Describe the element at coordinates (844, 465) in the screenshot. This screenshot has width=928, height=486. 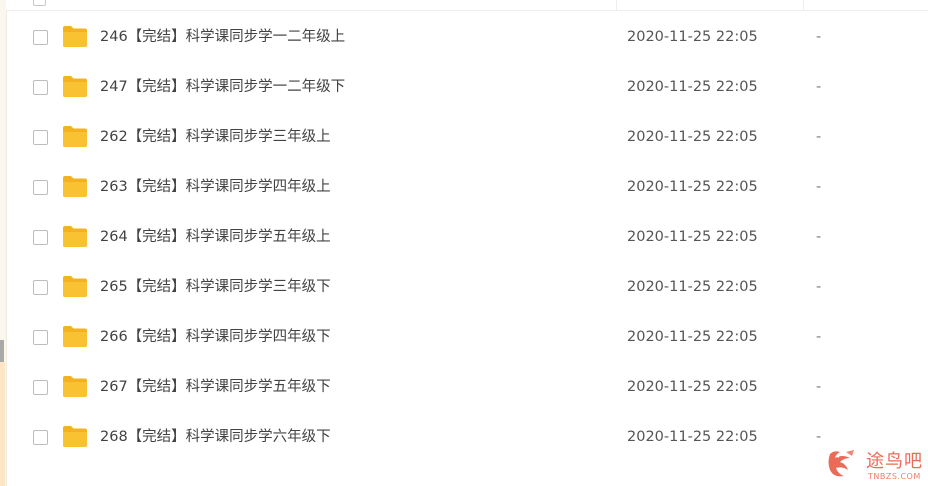
I see `tnbzs-logo-icon` at that location.